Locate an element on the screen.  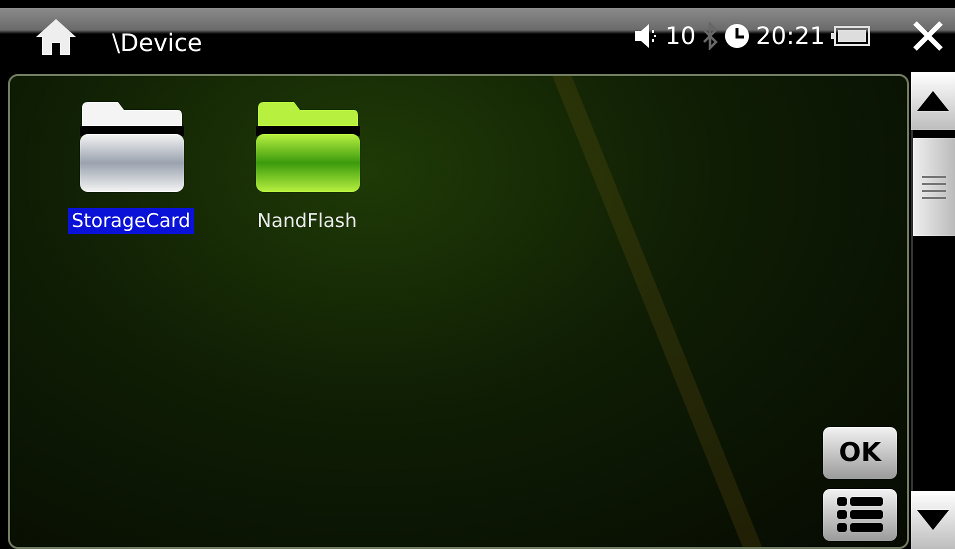
home-icon is located at coordinates (56, 36).